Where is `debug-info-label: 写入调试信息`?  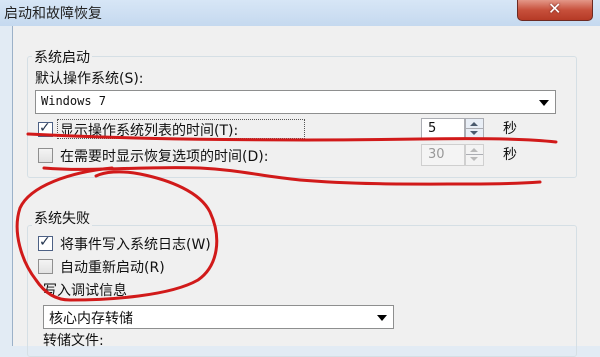
debug-info-label: 写入调试信息 is located at coordinates (85, 291).